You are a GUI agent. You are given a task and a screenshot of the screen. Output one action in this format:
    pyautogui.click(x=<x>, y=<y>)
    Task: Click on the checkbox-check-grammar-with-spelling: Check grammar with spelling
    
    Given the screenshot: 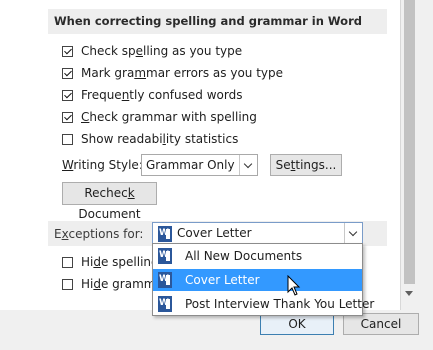 What is the action you would take?
    pyautogui.click(x=159, y=117)
    